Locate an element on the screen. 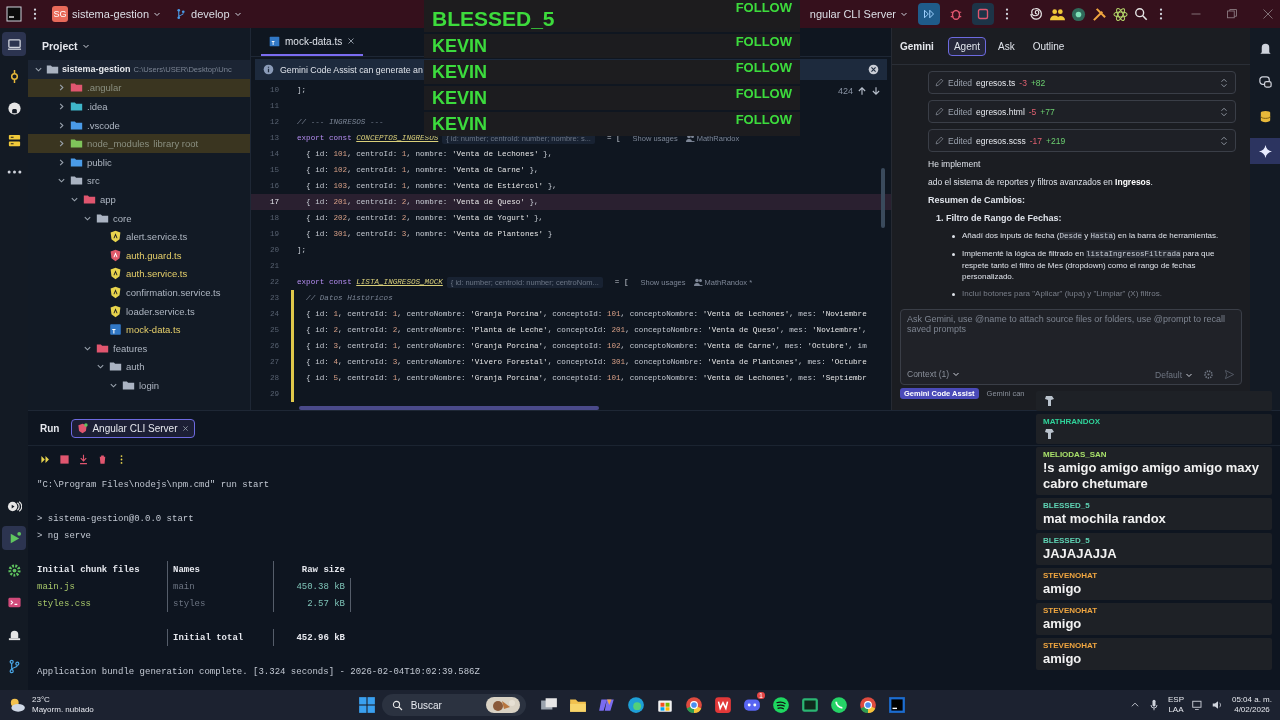 The image size is (1280, 720). terminal-line: "C:\Program Files\nodejs\npm.cmd" run start is located at coordinates (153, 485).